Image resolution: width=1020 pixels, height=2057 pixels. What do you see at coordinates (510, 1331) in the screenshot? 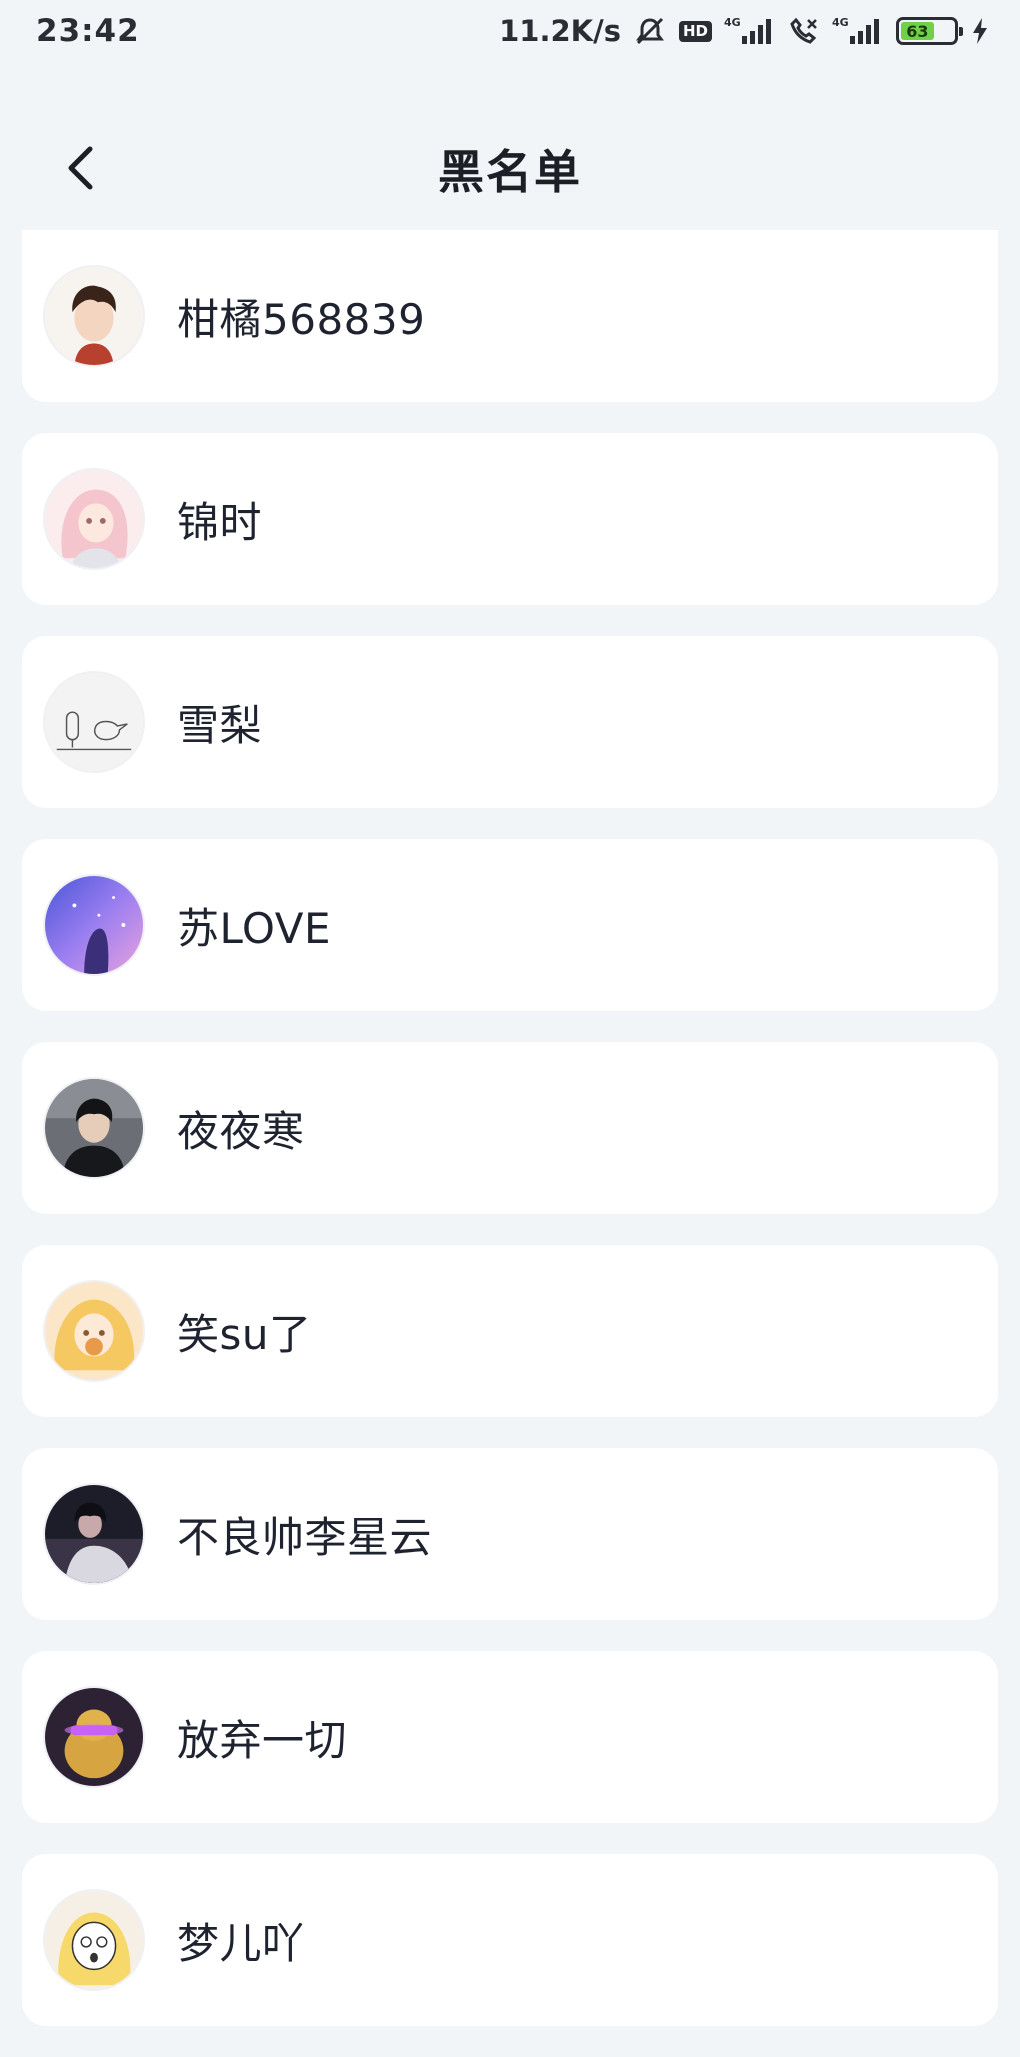
I see `blacklist-item: 笑su了` at bounding box center [510, 1331].